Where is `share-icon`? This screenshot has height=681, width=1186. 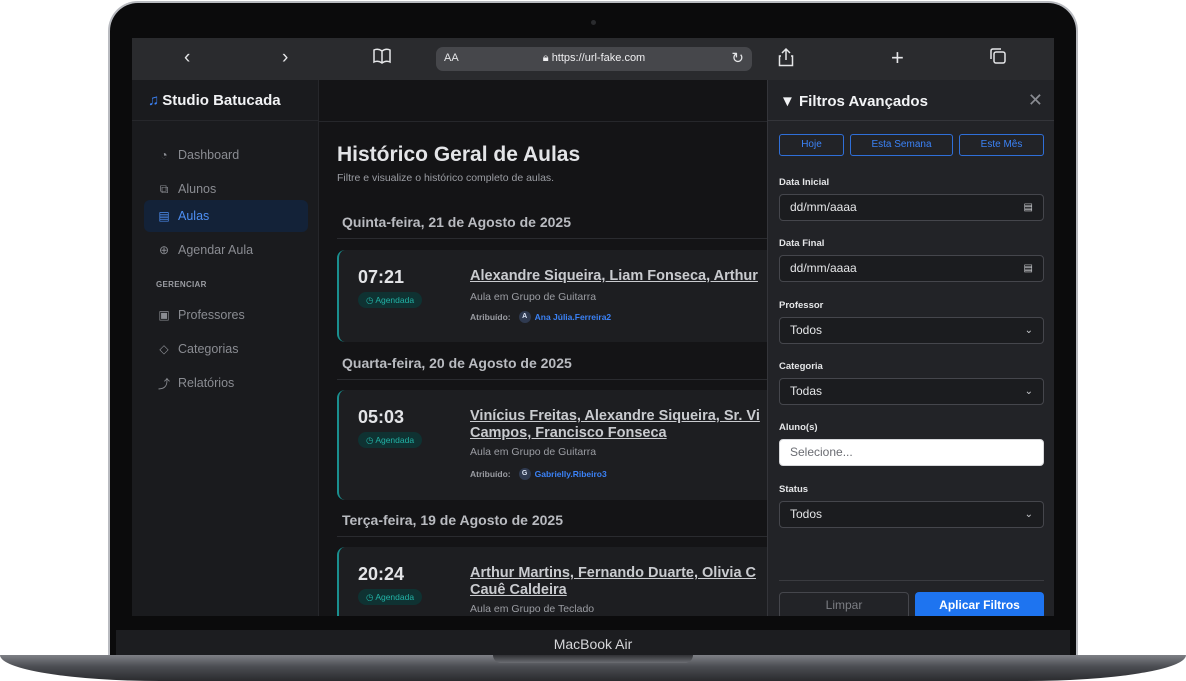 share-icon is located at coordinates (786, 60).